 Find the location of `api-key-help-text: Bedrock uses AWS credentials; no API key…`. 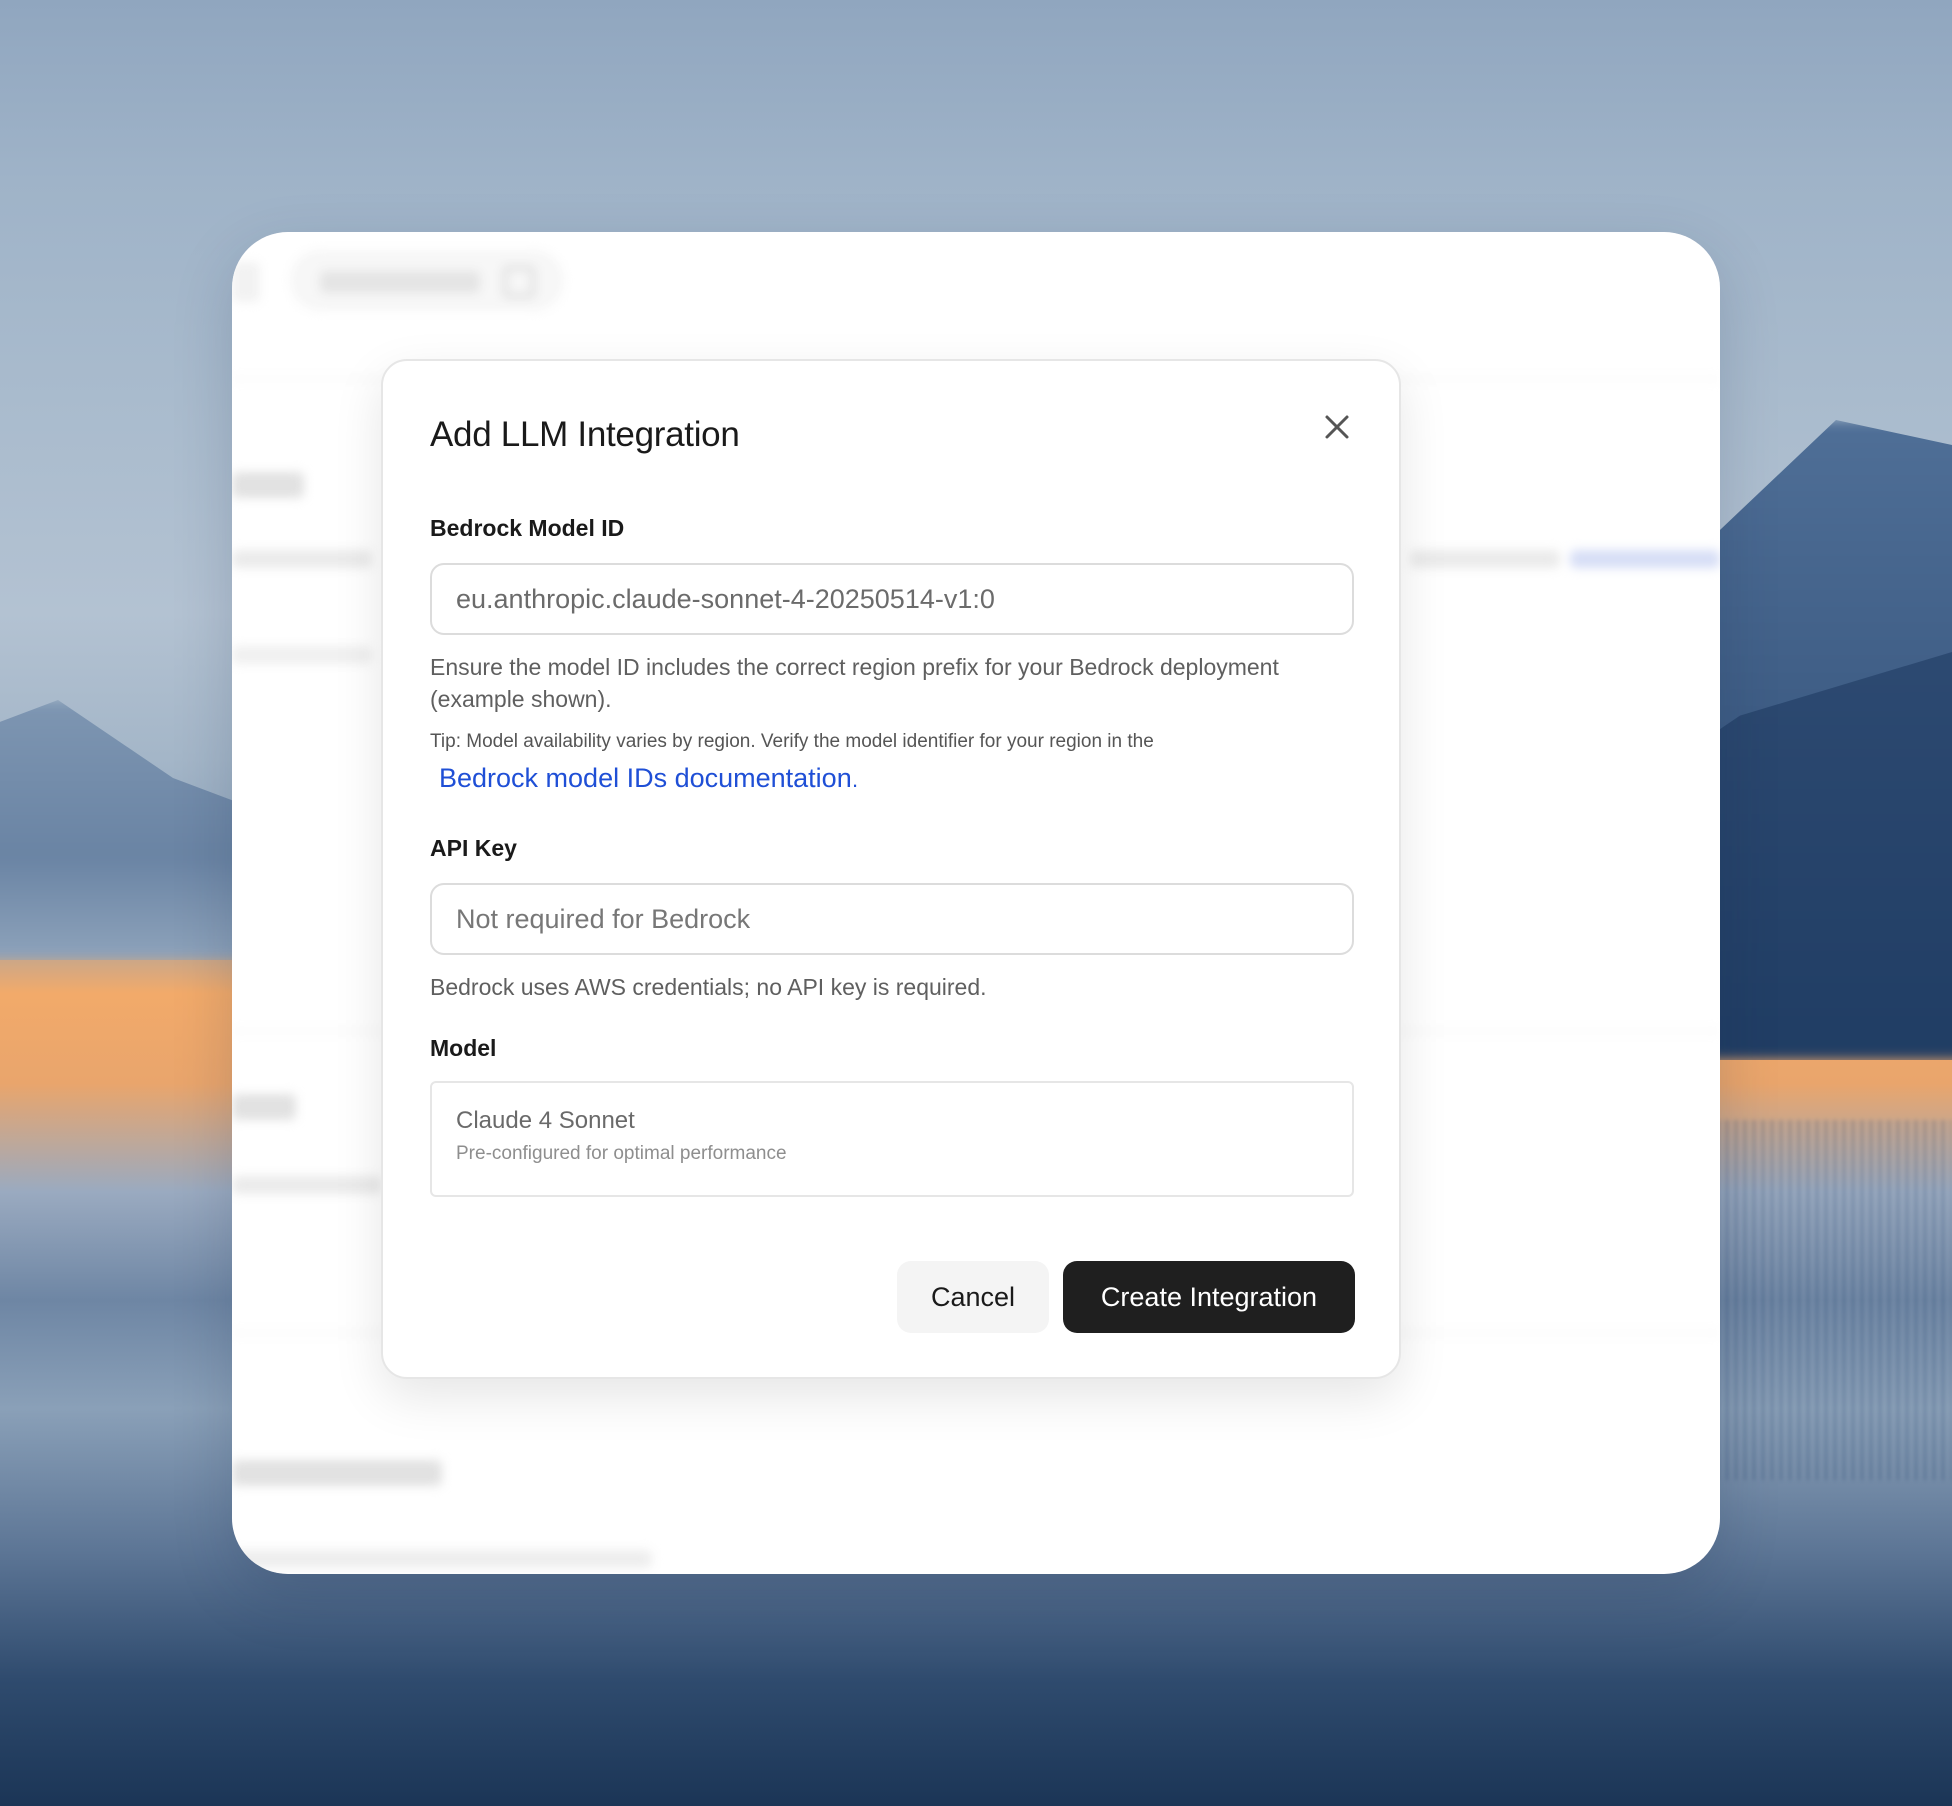

api-key-help-text: Bedrock uses AWS credentials; no API key… is located at coordinates (708, 987).